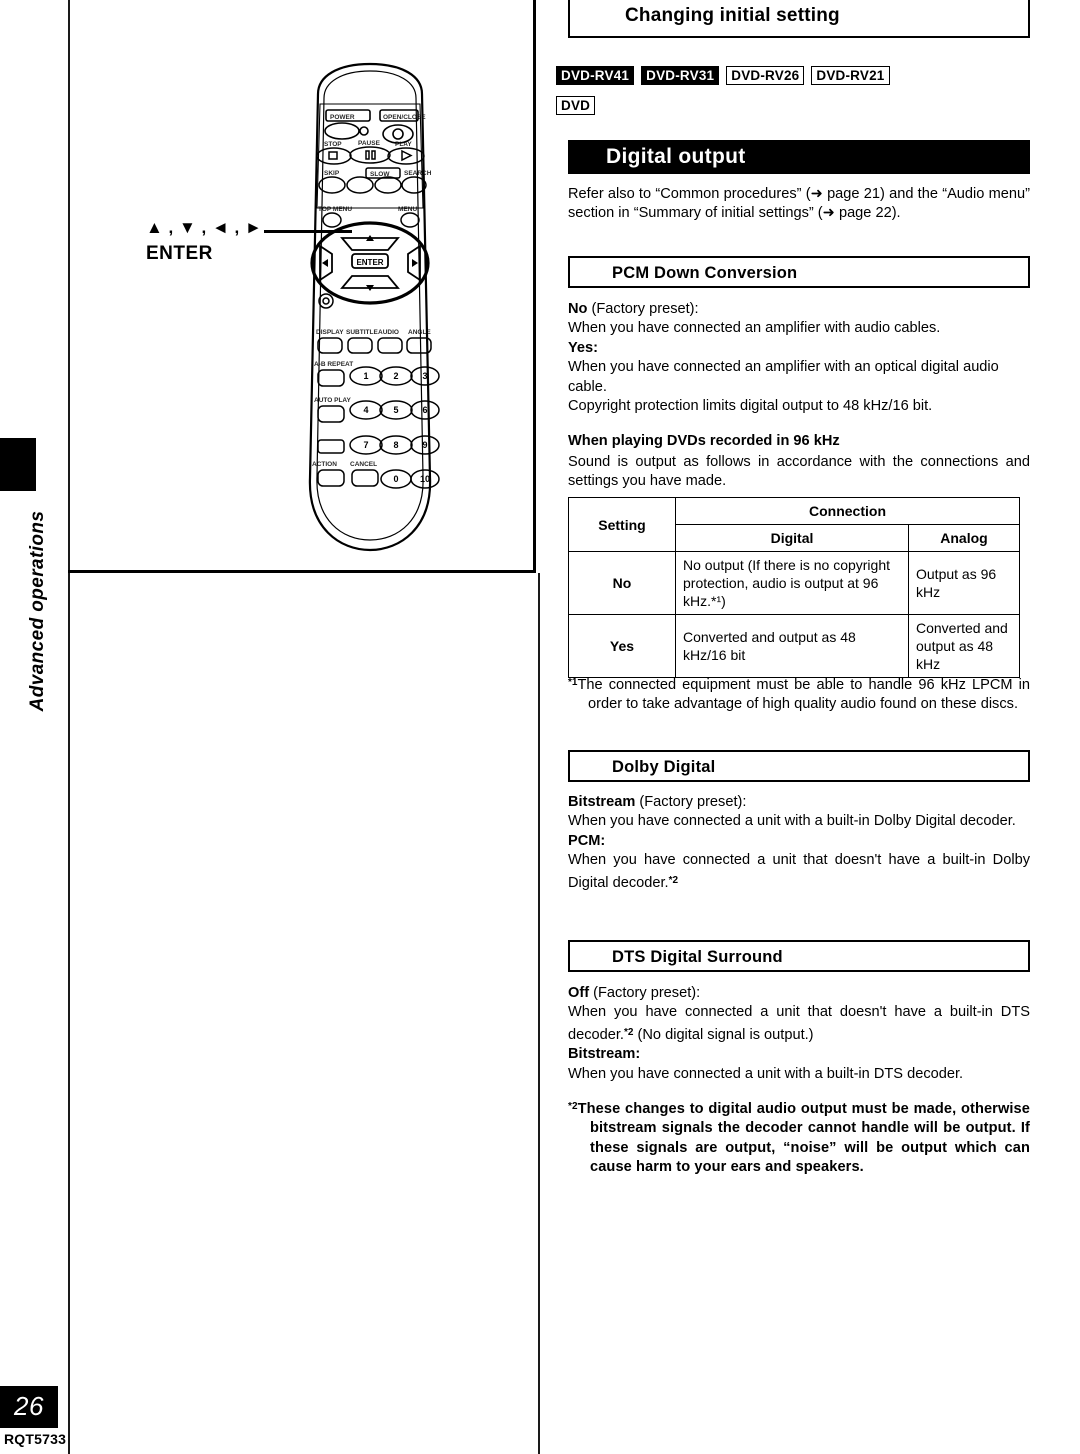  What do you see at coordinates (664, 767) in the screenshot?
I see `subsection-title-dolby: Dolby Digital` at bounding box center [664, 767].